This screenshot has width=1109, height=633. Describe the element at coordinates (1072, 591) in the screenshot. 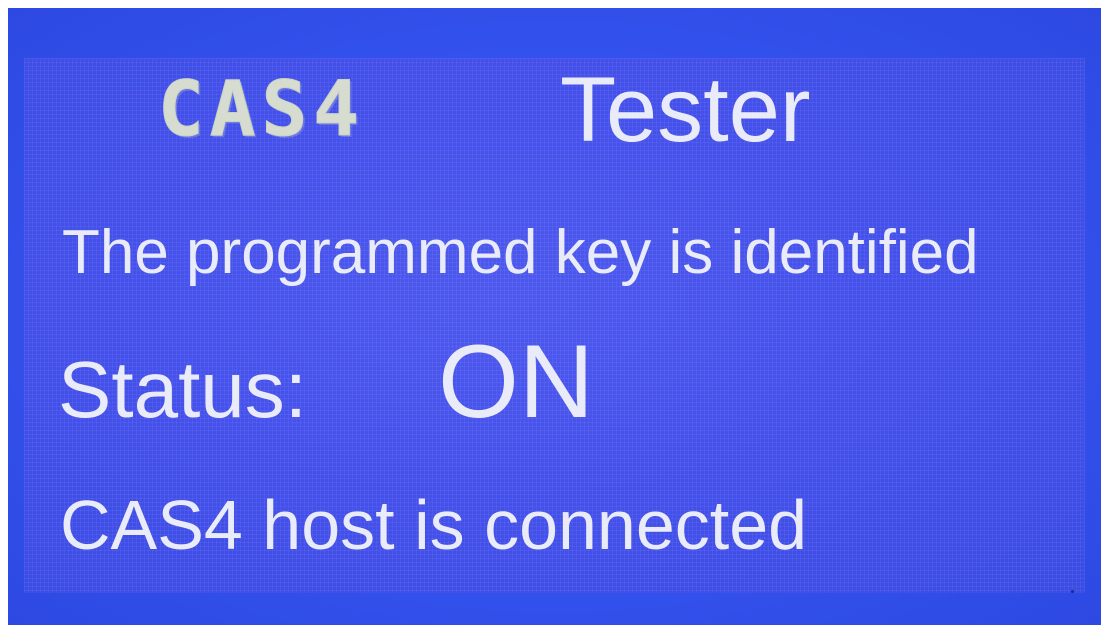

I see `dust-speck` at that location.